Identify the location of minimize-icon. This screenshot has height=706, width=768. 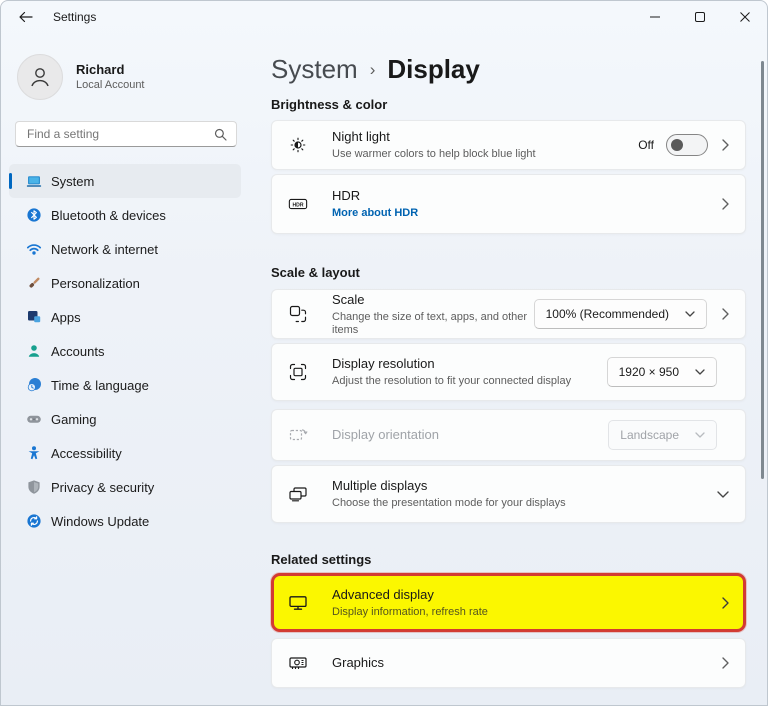
(654, 17).